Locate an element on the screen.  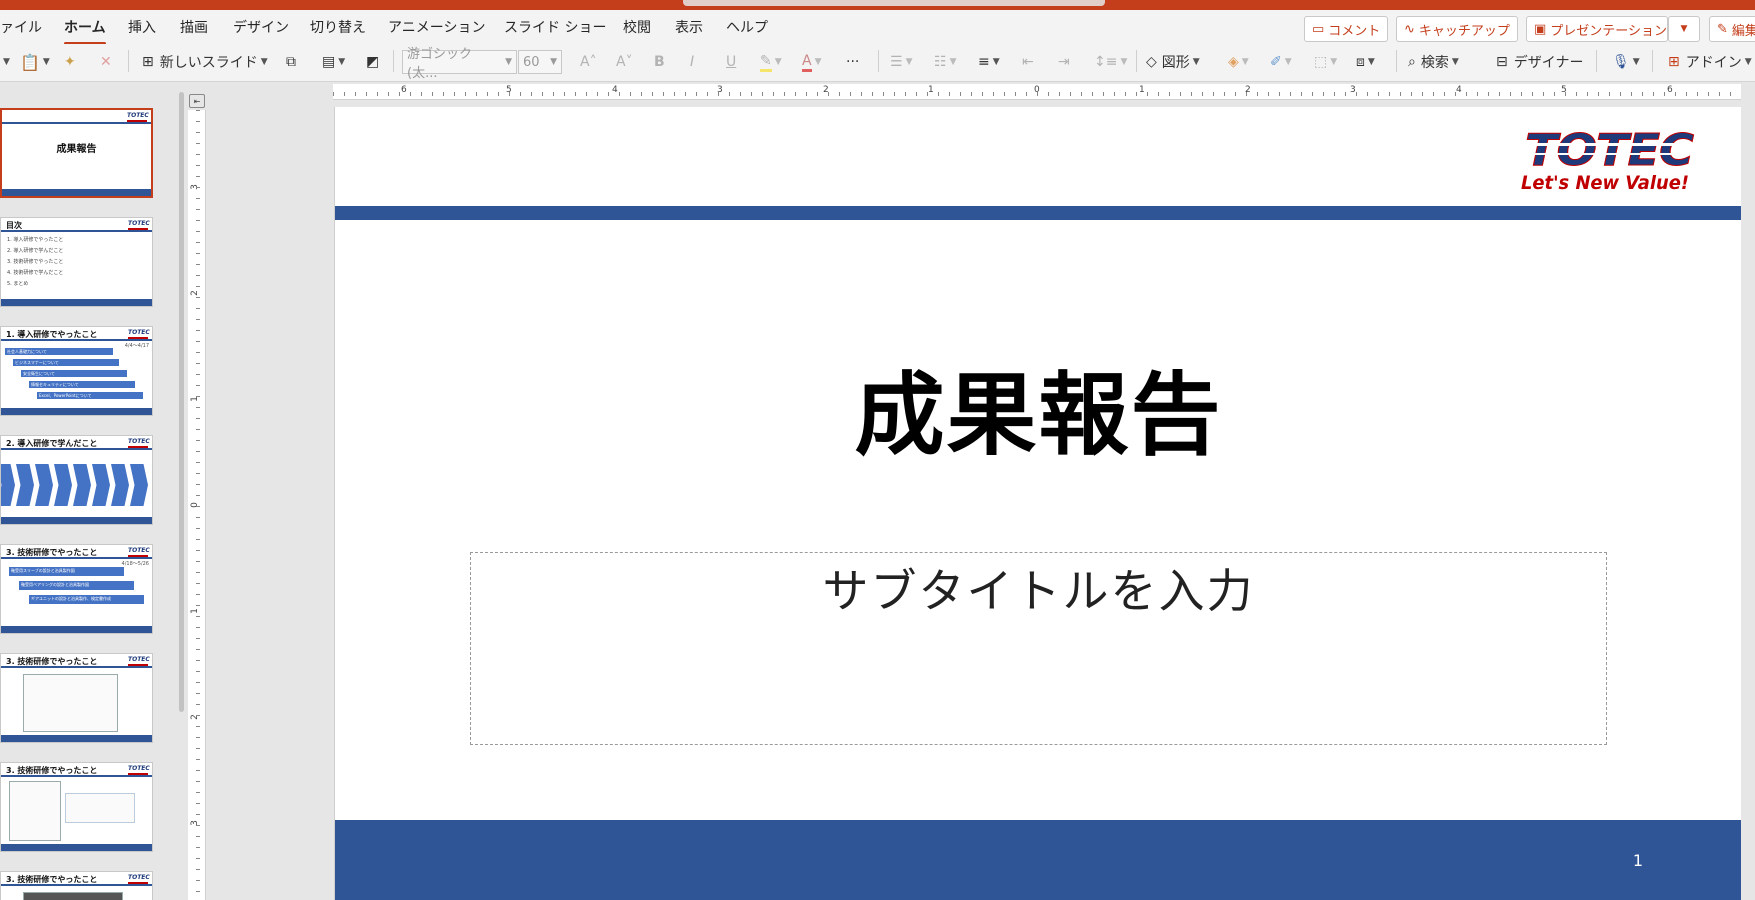
highlight-button: ✎ ▼ is located at coordinates (771, 62).